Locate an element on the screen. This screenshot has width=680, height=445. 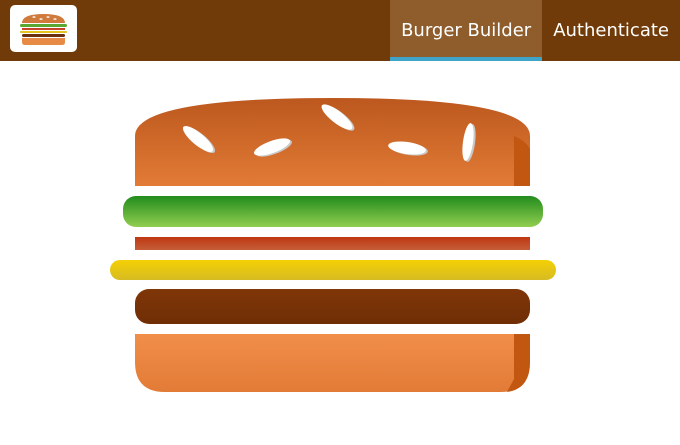
nav-item-burger-builder: Burger Builder is located at coordinates (466, 30).